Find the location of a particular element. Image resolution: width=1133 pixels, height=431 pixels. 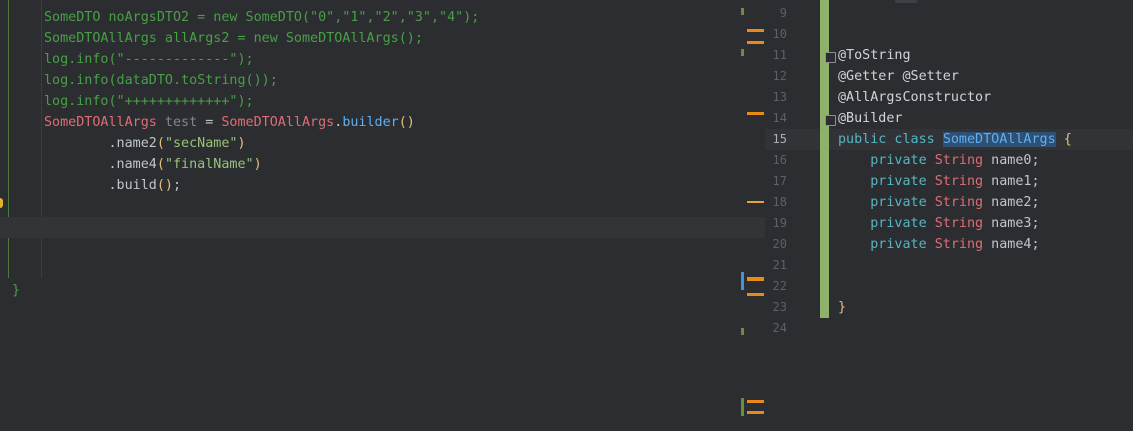

line-number: 24 is located at coordinates (776, 328).